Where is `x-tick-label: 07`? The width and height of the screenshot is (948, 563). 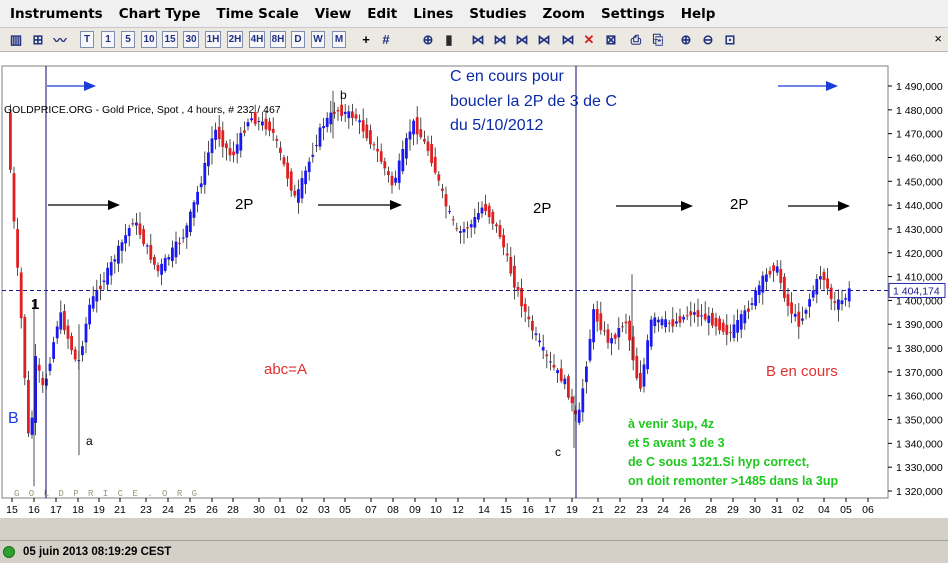
x-tick-label: 07 is located at coordinates (371, 510).